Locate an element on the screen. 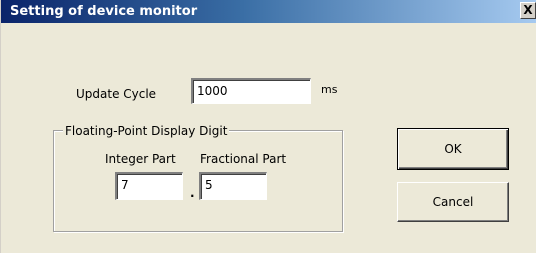 The image size is (536, 253). integer-part-label: Integer Part is located at coordinates (140, 159).